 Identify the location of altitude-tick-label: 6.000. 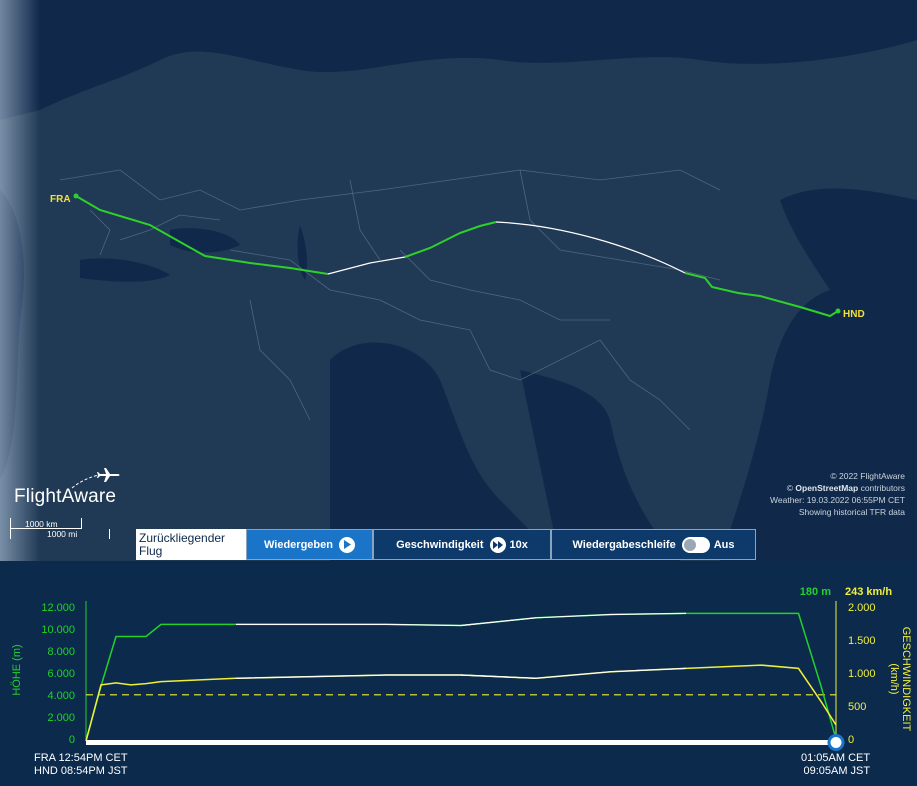
(61, 674).